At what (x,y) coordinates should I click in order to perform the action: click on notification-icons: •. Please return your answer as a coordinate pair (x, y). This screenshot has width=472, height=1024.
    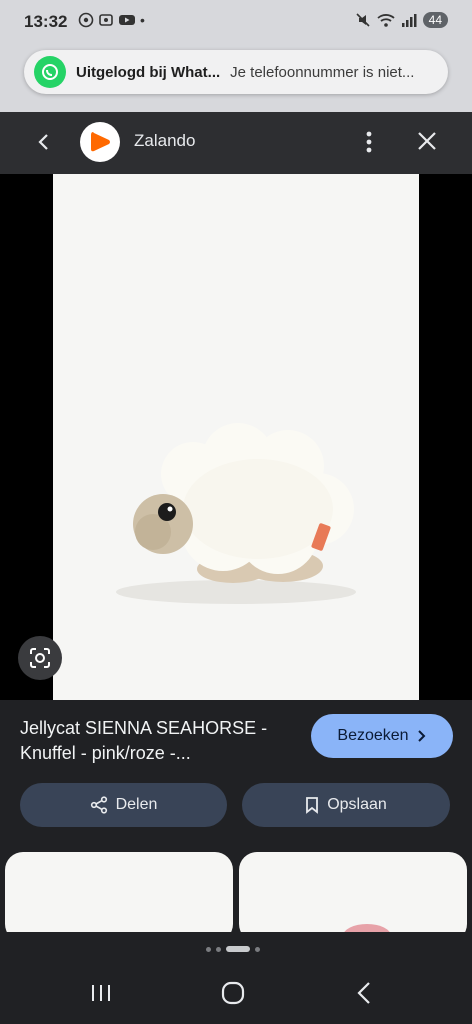
    Looking at the image, I should click on (111, 20).